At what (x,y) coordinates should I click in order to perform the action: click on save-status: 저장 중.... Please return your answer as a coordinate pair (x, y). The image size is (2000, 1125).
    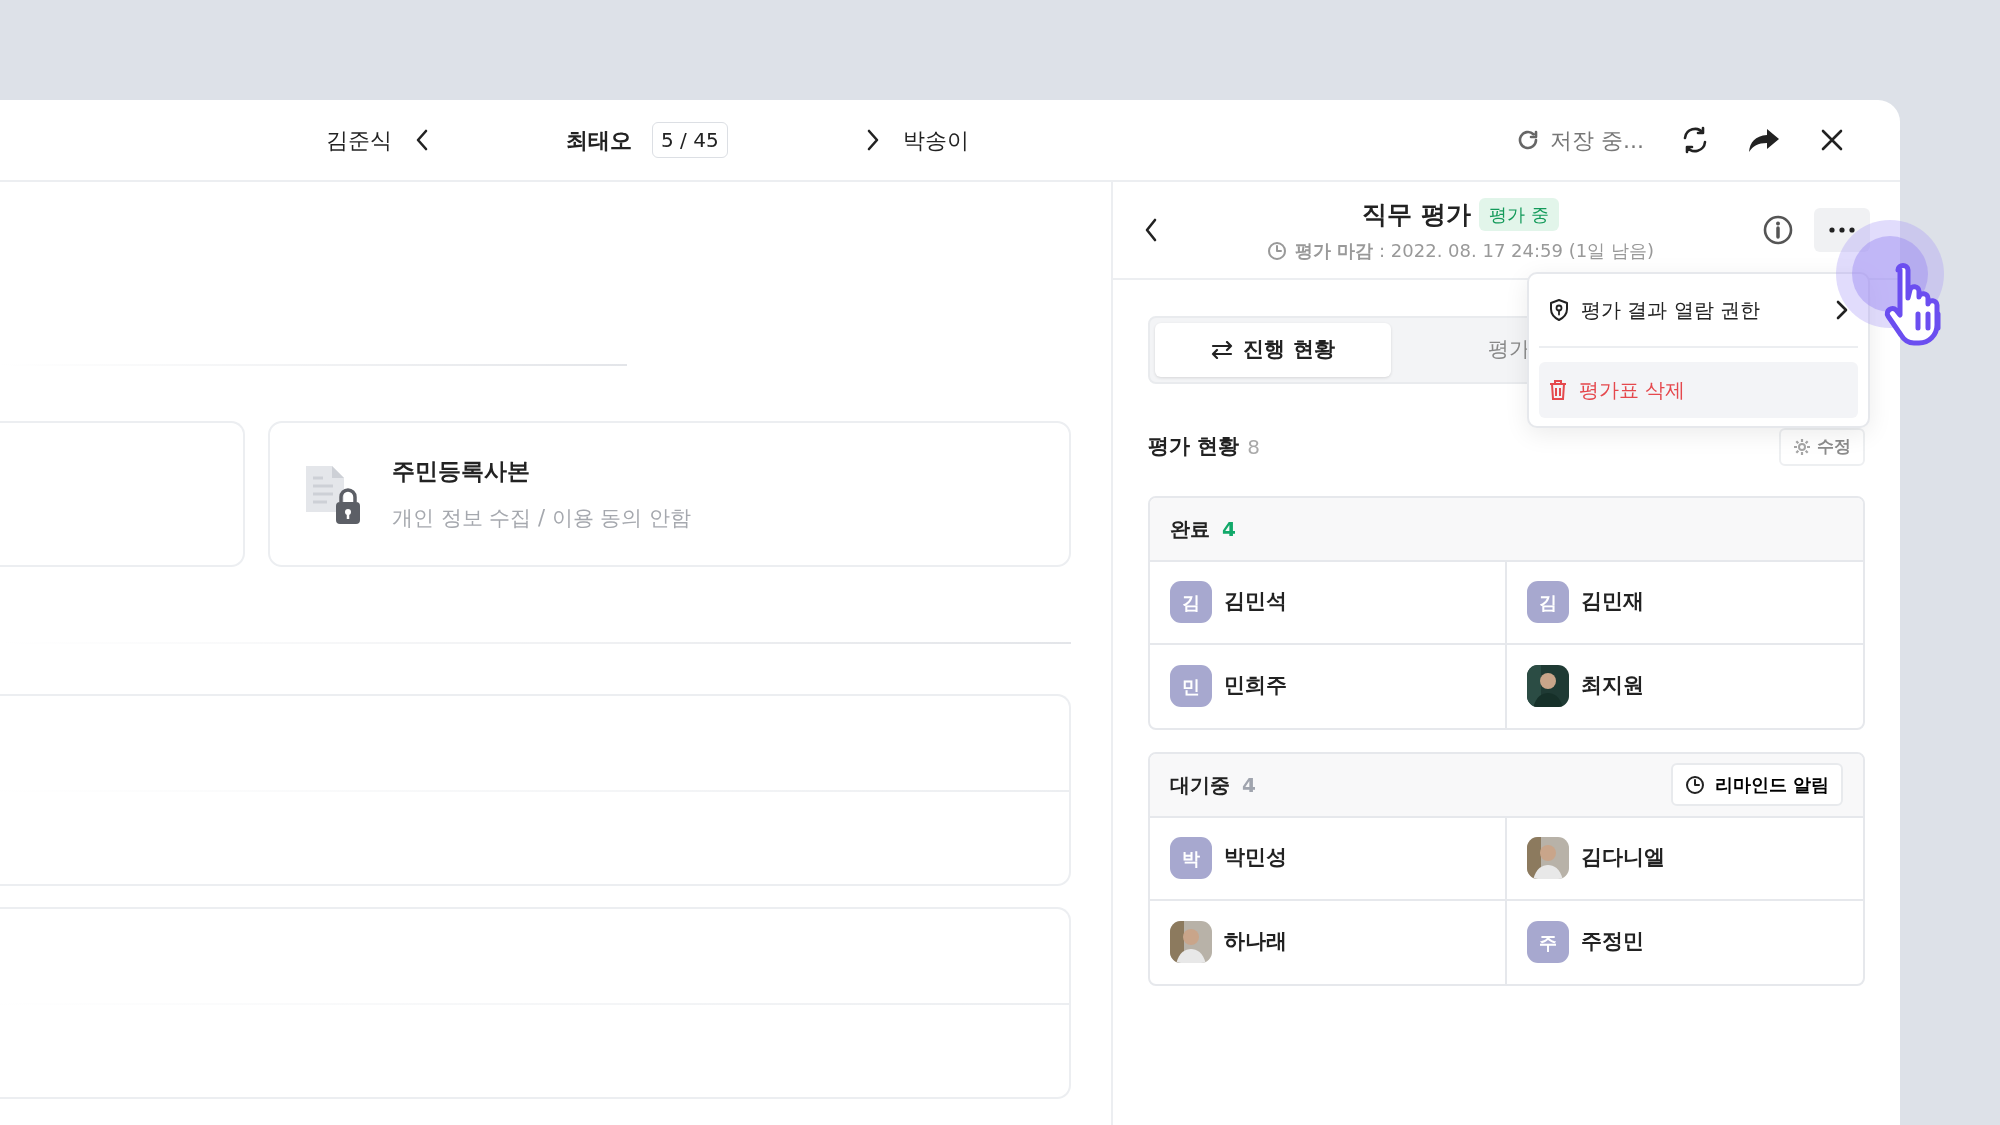
    Looking at the image, I should click on (1597, 140).